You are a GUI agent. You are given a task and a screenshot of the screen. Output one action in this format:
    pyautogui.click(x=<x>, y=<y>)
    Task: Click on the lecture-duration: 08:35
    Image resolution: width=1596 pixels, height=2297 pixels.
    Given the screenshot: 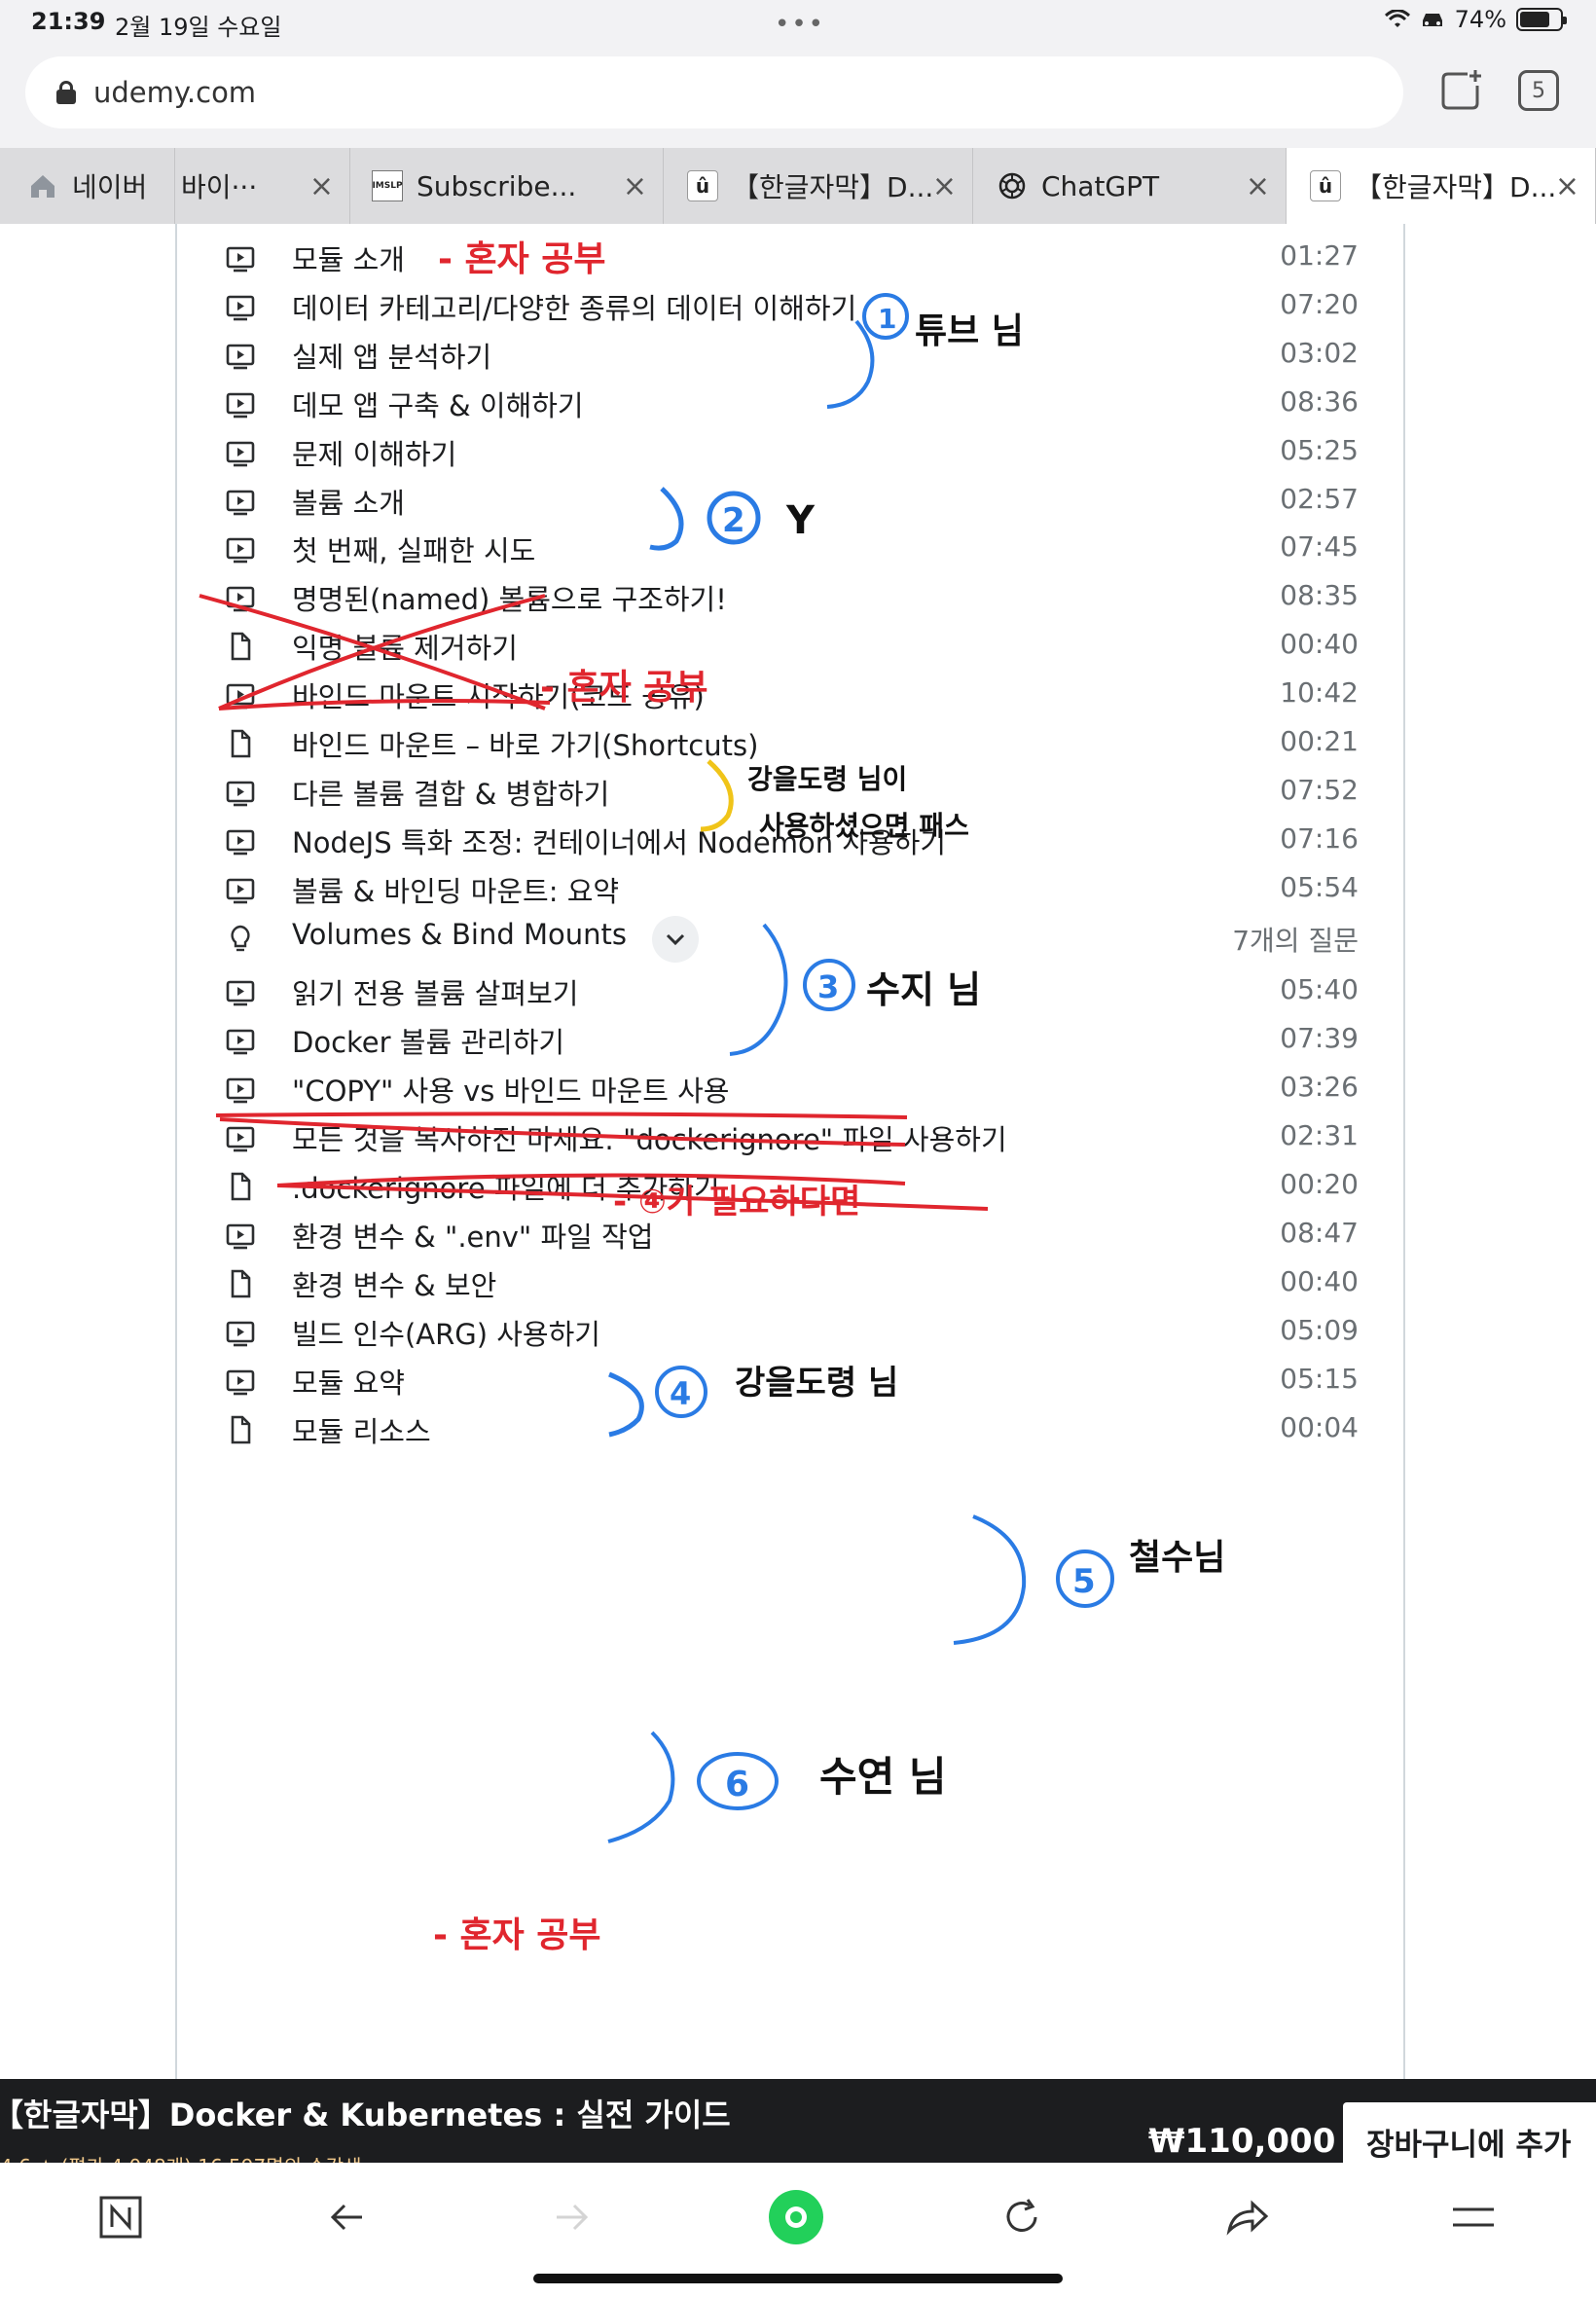 What is the action you would take?
    pyautogui.click(x=1319, y=595)
    